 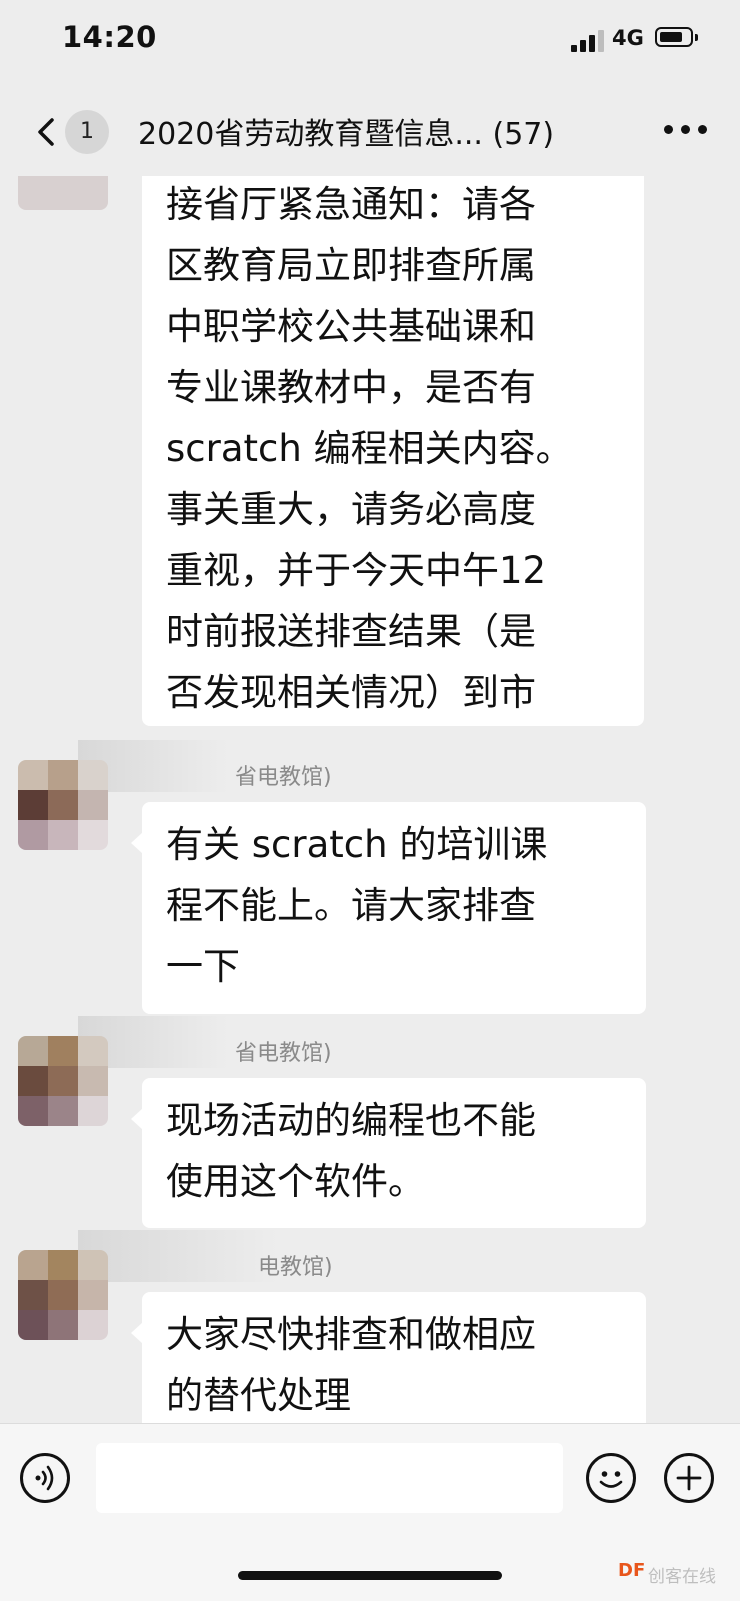 I want to click on message-bubble: 现场活动的编程也不能 使用这个软件。, so click(x=388, y=1153).